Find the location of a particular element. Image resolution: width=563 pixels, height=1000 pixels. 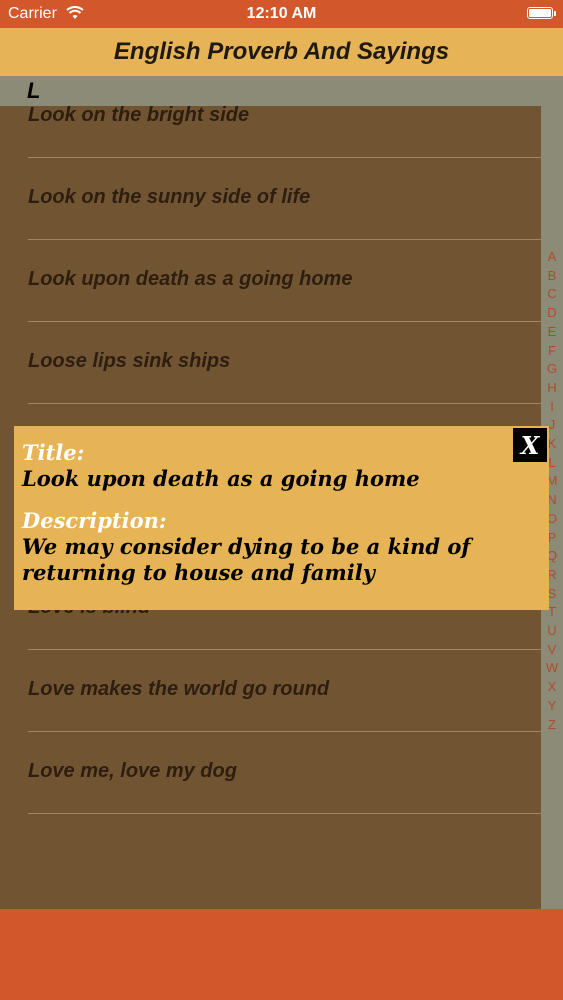

list-item-label: Look upon death as a going home is located at coordinates (190, 279).